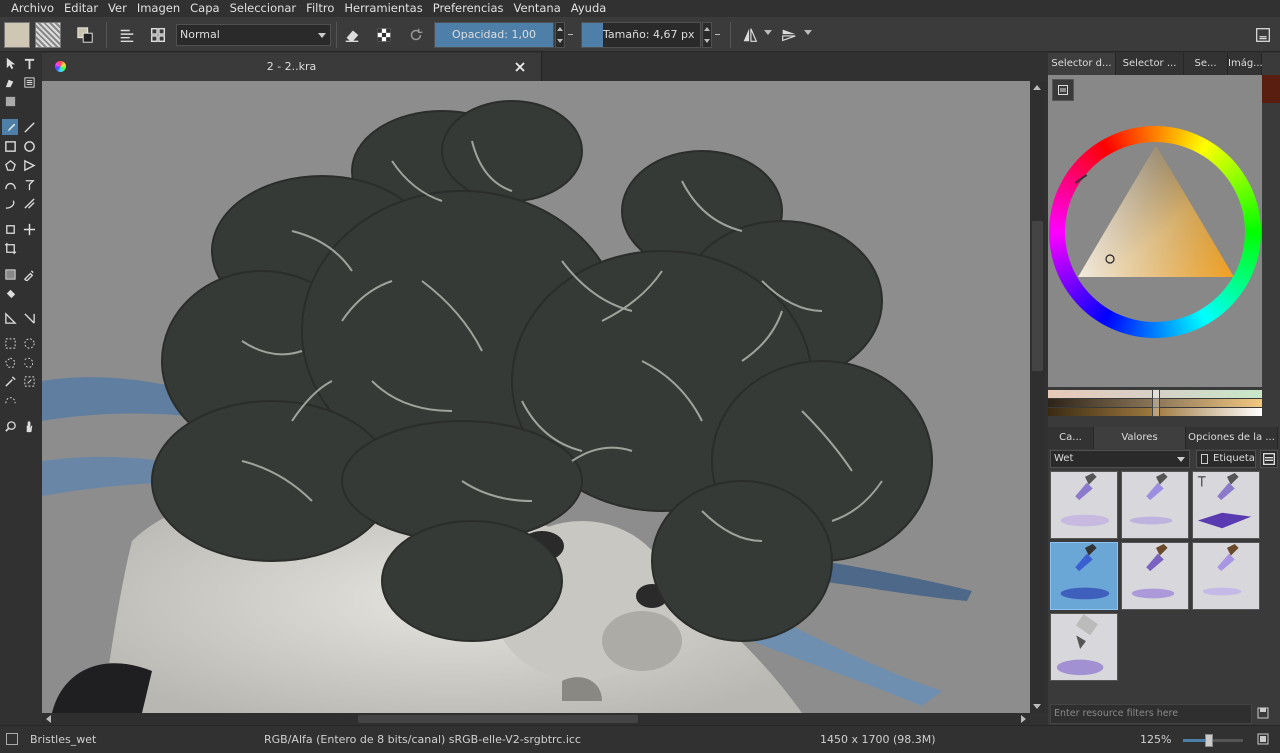 The width and height of the screenshot is (1280, 753). What do you see at coordinates (29, 146) in the screenshot?
I see `ellipse-tool-icon` at bounding box center [29, 146].